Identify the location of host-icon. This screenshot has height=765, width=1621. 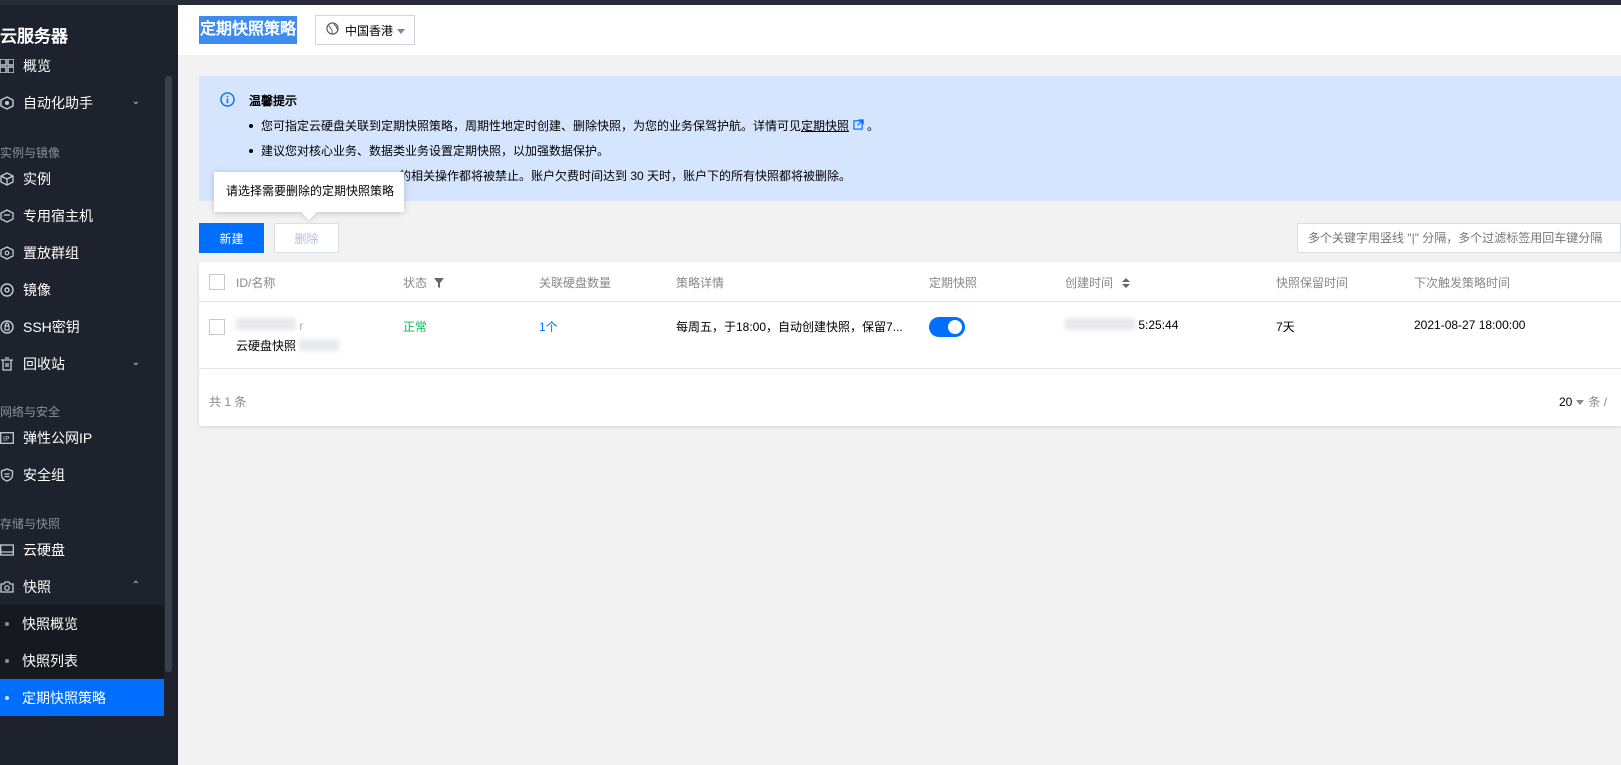
(9, 216).